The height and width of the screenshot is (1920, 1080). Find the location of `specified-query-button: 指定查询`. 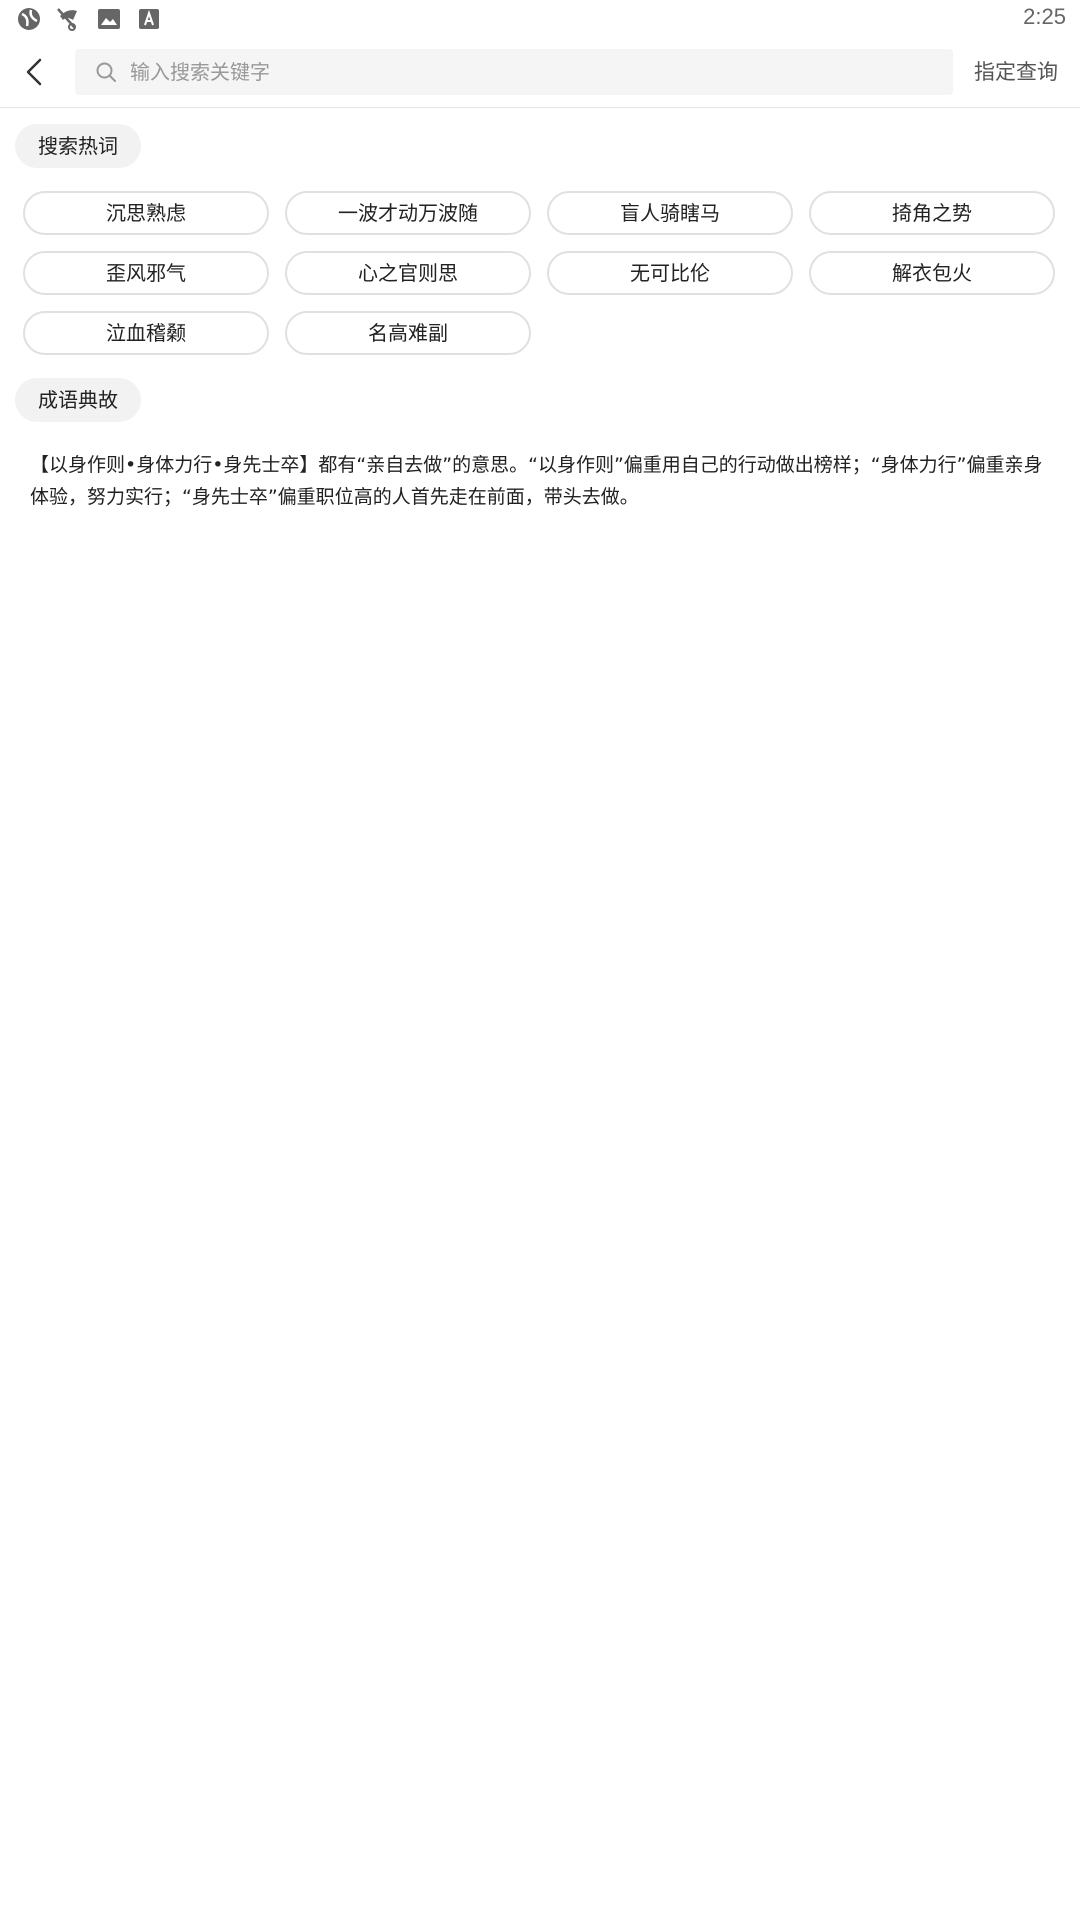

specified-query-button: 指定查询 is located at coordinates (1016, 71).